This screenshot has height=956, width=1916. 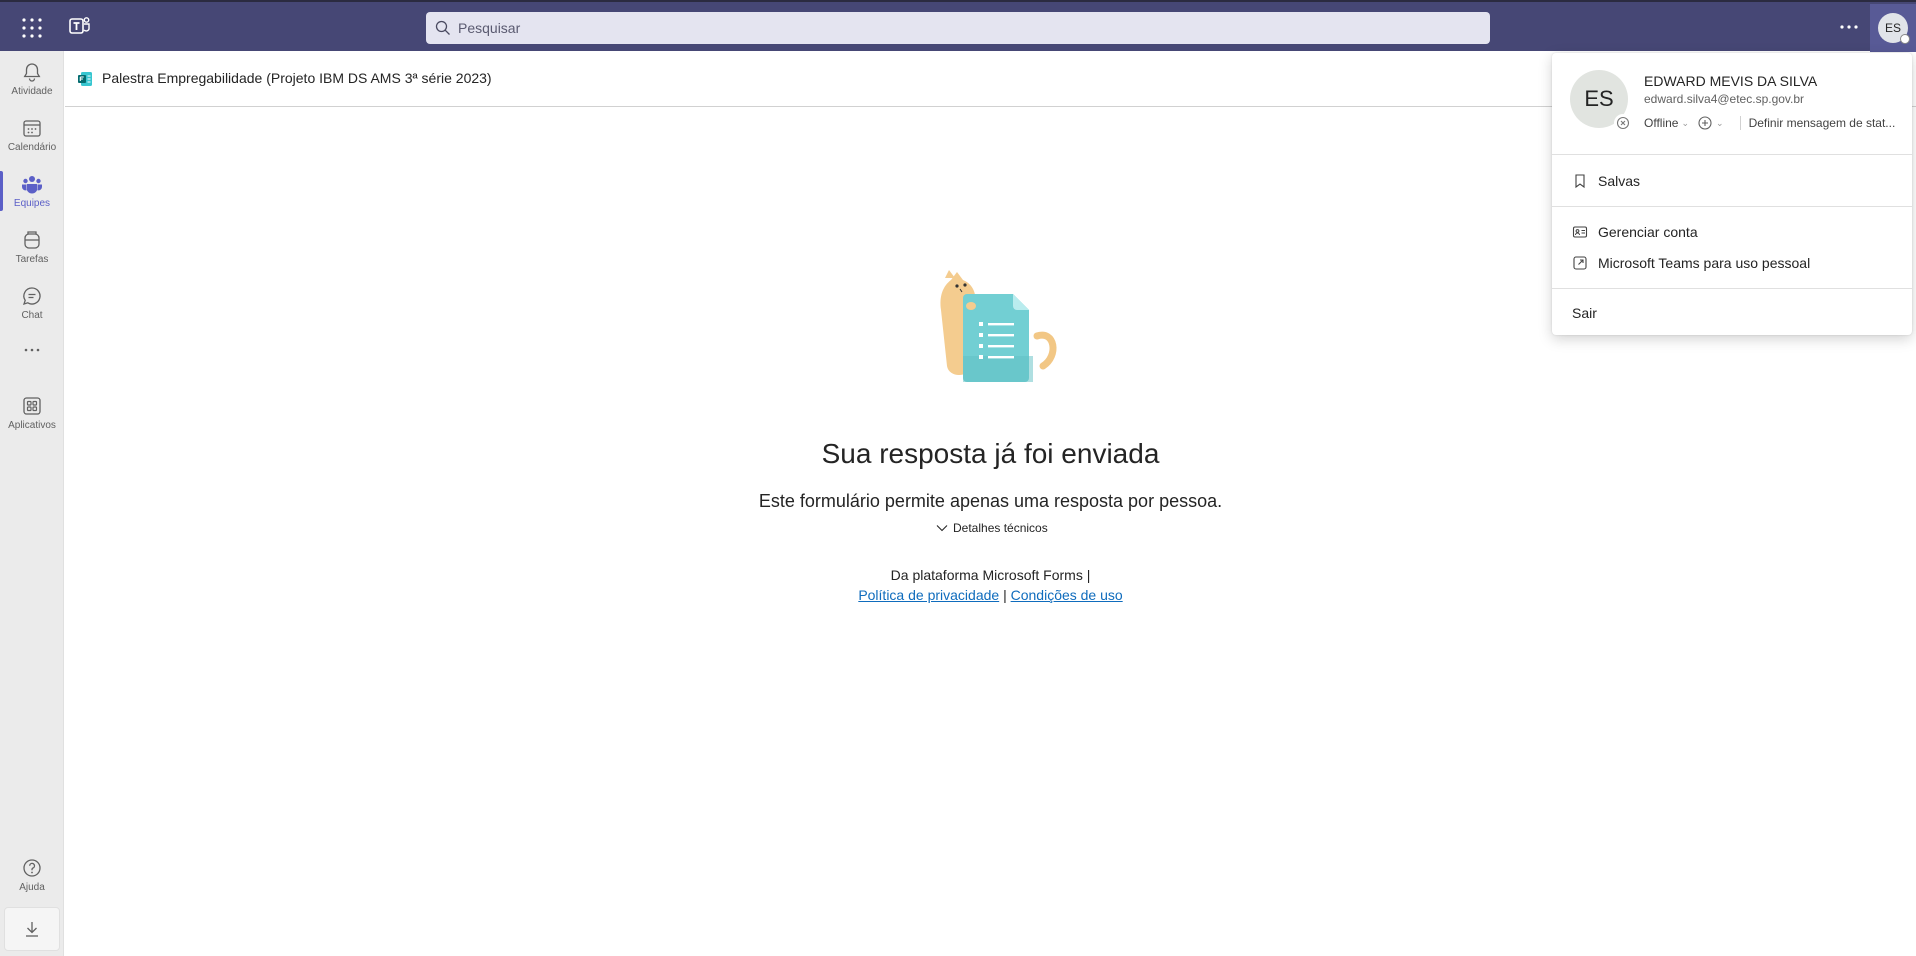 I want to click on app-launcher-icon, so click(x=32, y=28).